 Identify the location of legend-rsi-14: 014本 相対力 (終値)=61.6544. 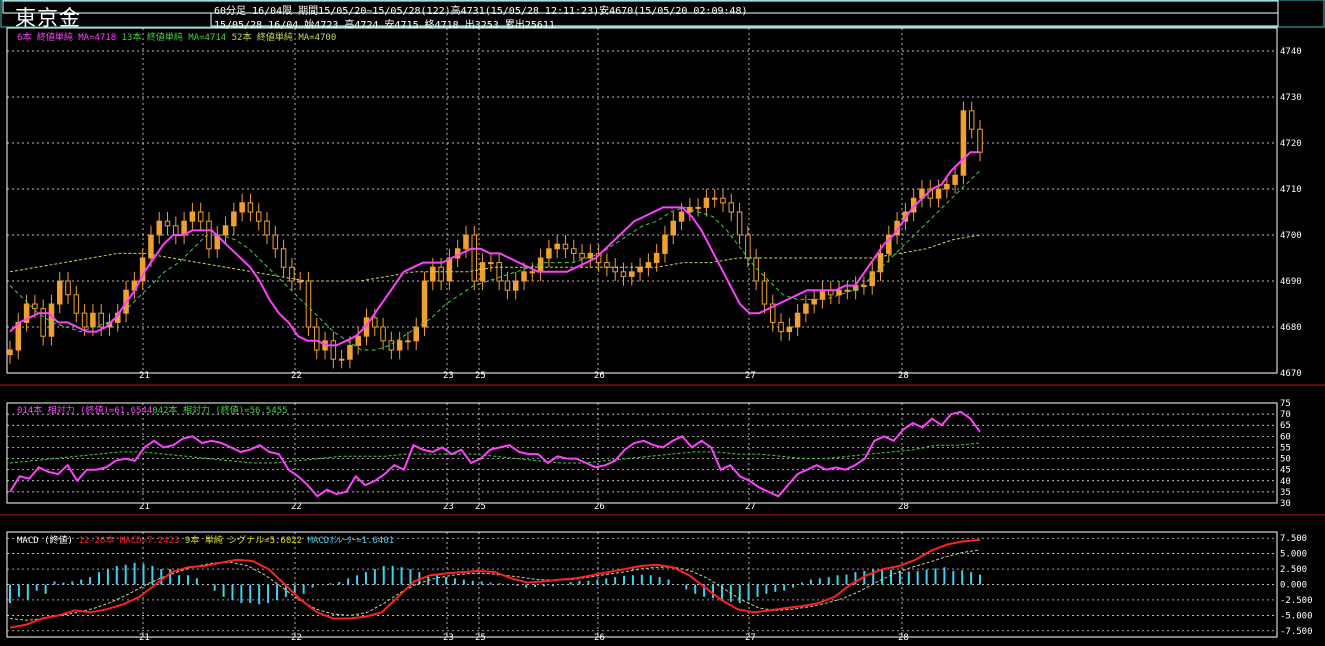
(85, 411).